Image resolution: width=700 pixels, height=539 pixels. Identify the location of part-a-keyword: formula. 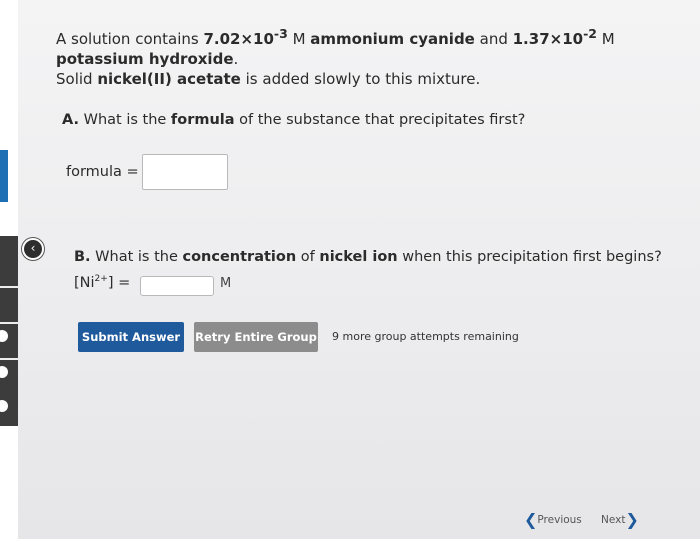
(202, 120).